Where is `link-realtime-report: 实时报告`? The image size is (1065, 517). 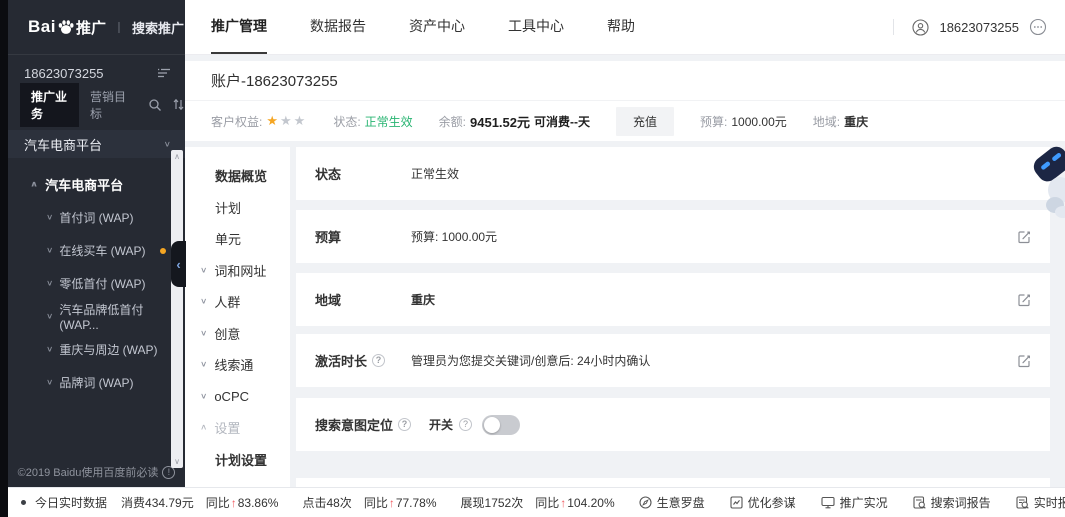 link-realtime-report: 实时报告 is located at coordinates (1040, 502).